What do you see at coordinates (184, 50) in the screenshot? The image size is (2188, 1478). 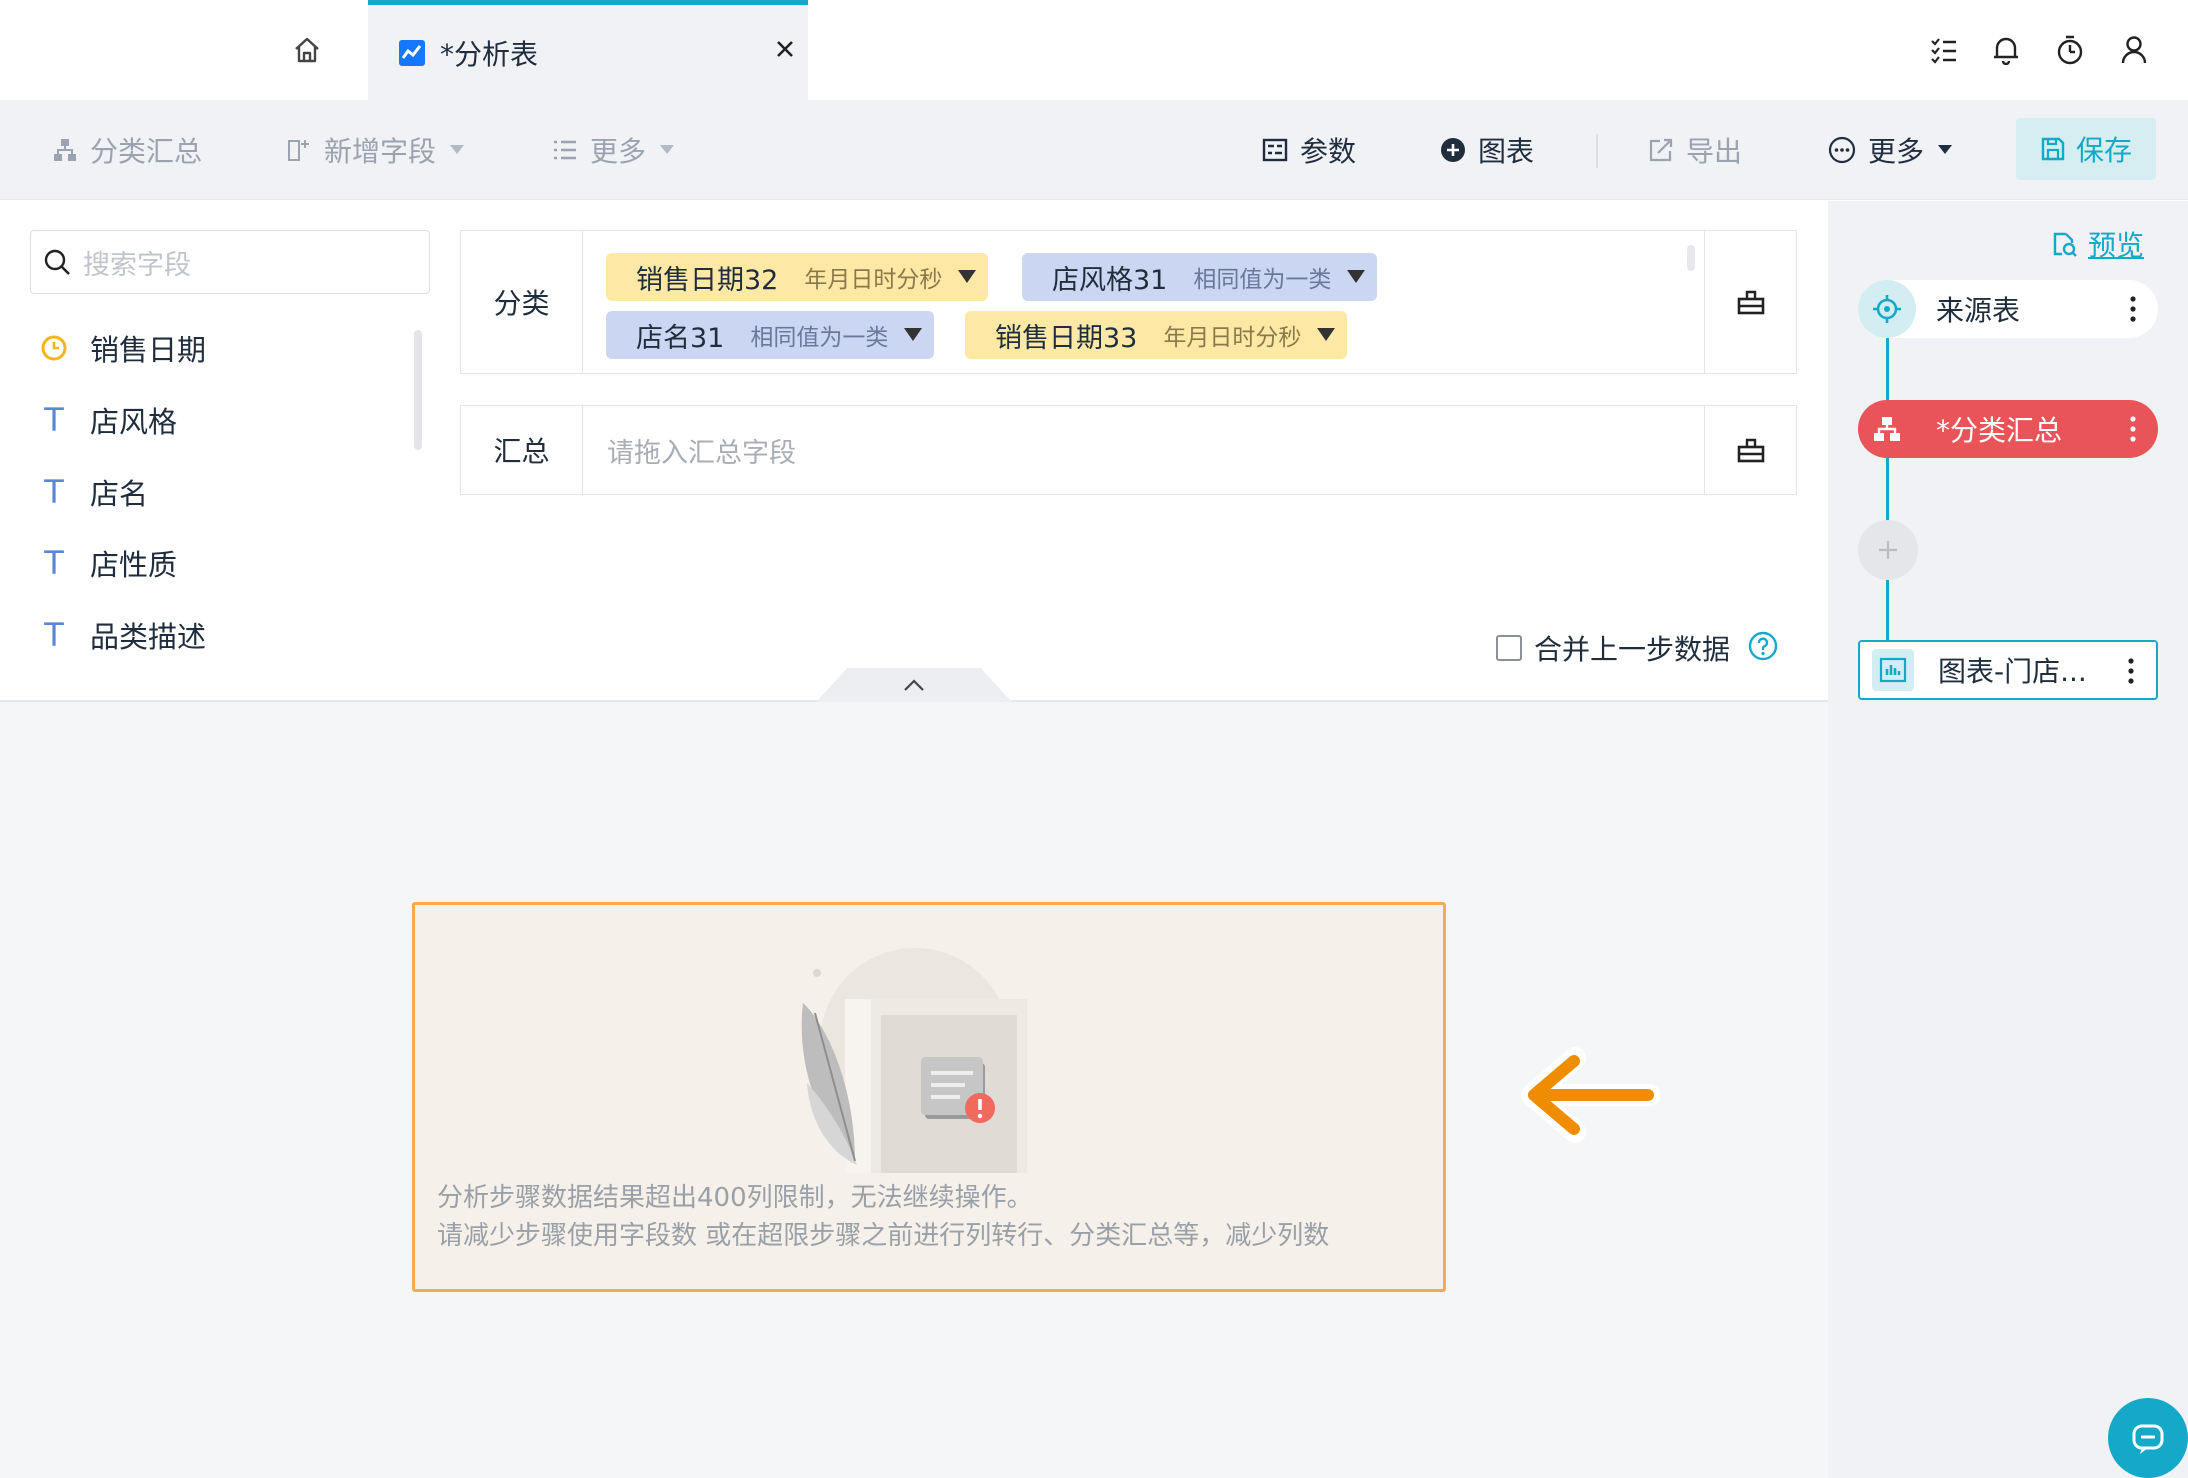 I see `tab-home` at bounding box center [184, 50].